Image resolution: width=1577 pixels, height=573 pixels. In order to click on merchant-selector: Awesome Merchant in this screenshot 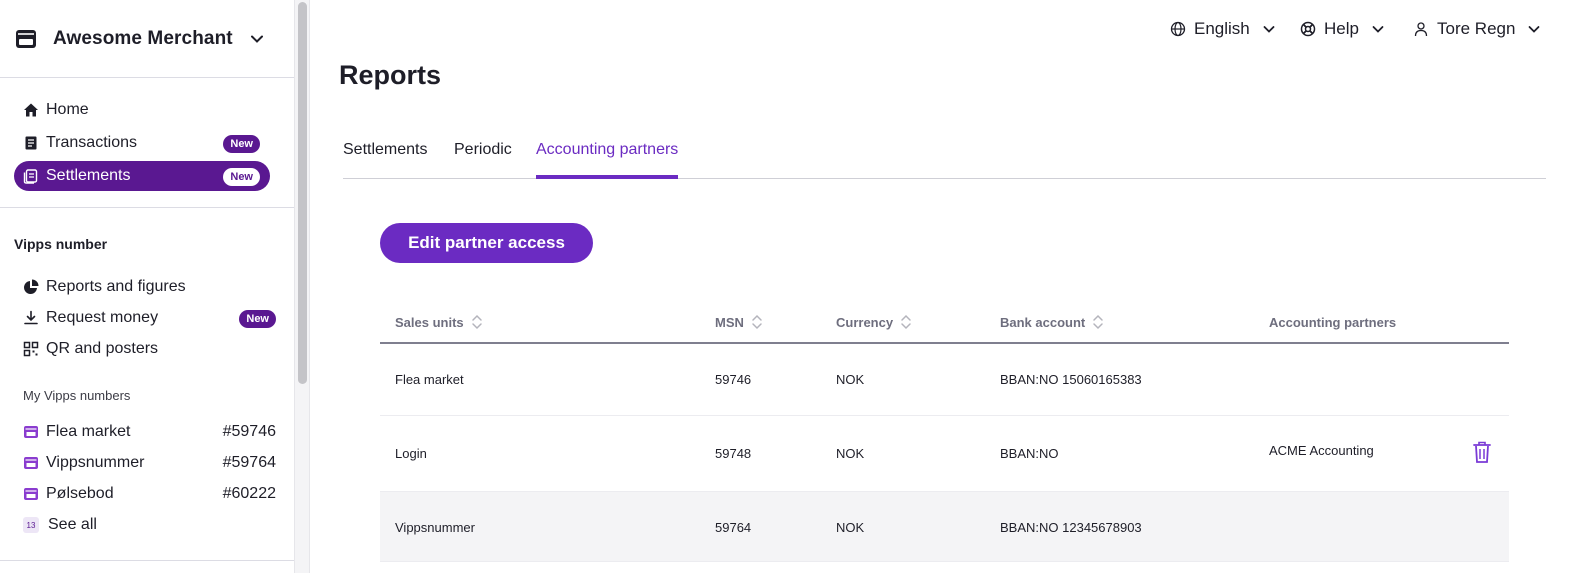, I will do `click(147, 39)`.